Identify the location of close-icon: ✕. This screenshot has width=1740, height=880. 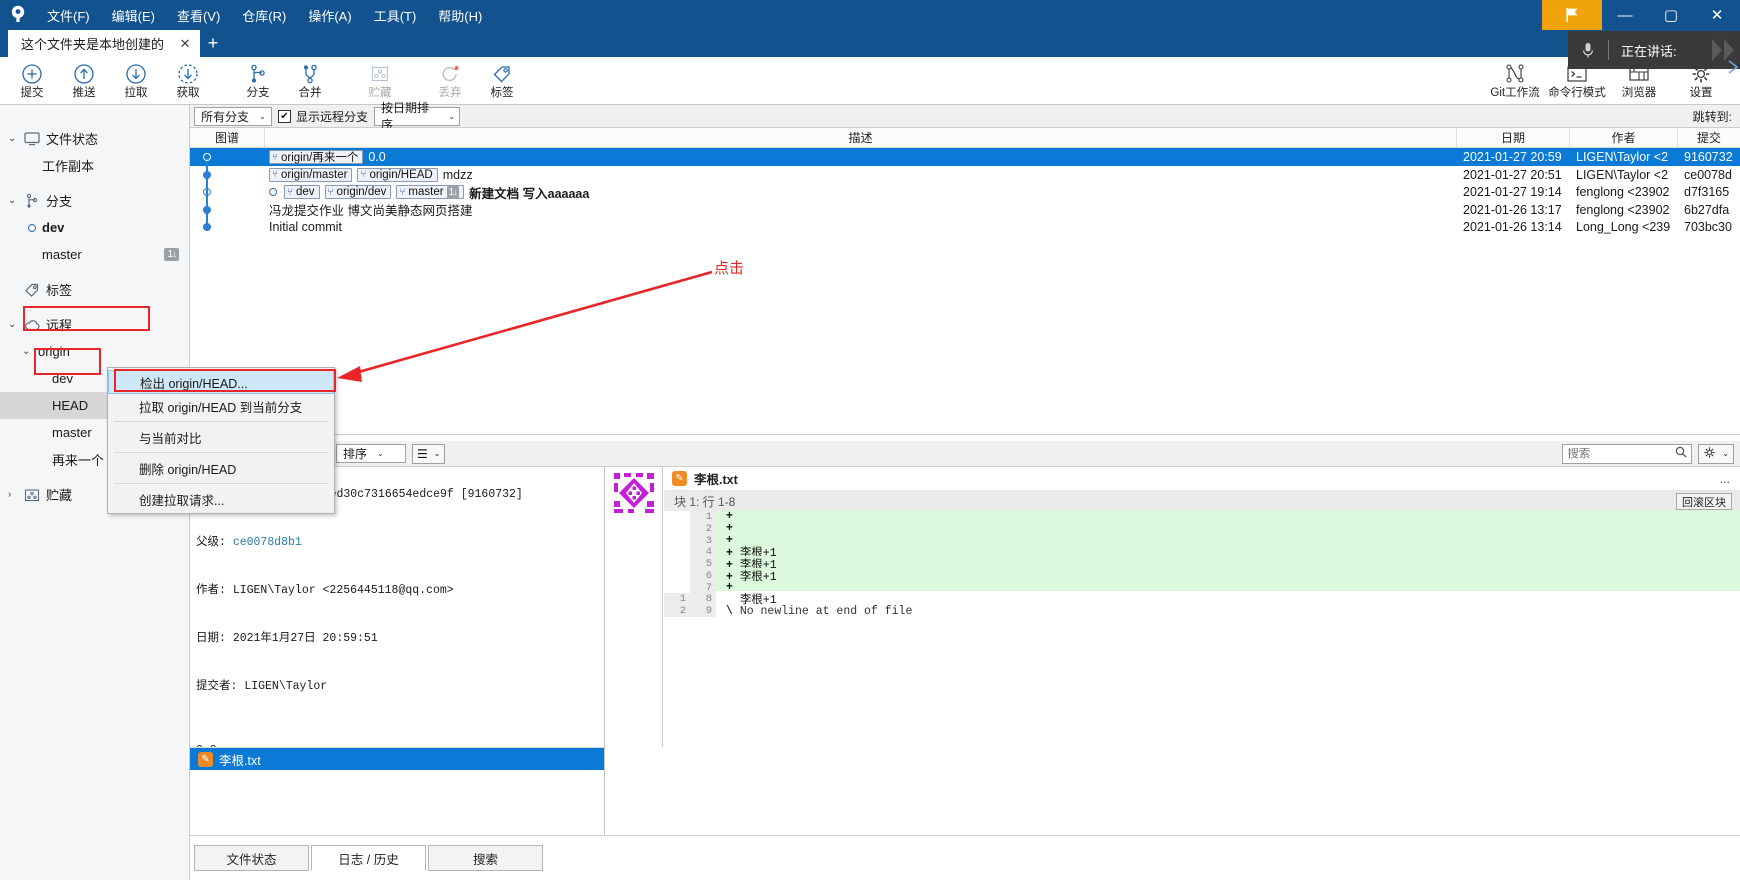
(185, 44).